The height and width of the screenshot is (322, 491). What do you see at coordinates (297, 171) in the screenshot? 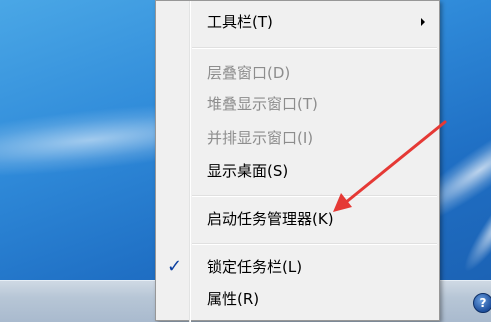
I see `menu-item-show-desktop: 显示桌面(S)` at bounding box center [297, 171].